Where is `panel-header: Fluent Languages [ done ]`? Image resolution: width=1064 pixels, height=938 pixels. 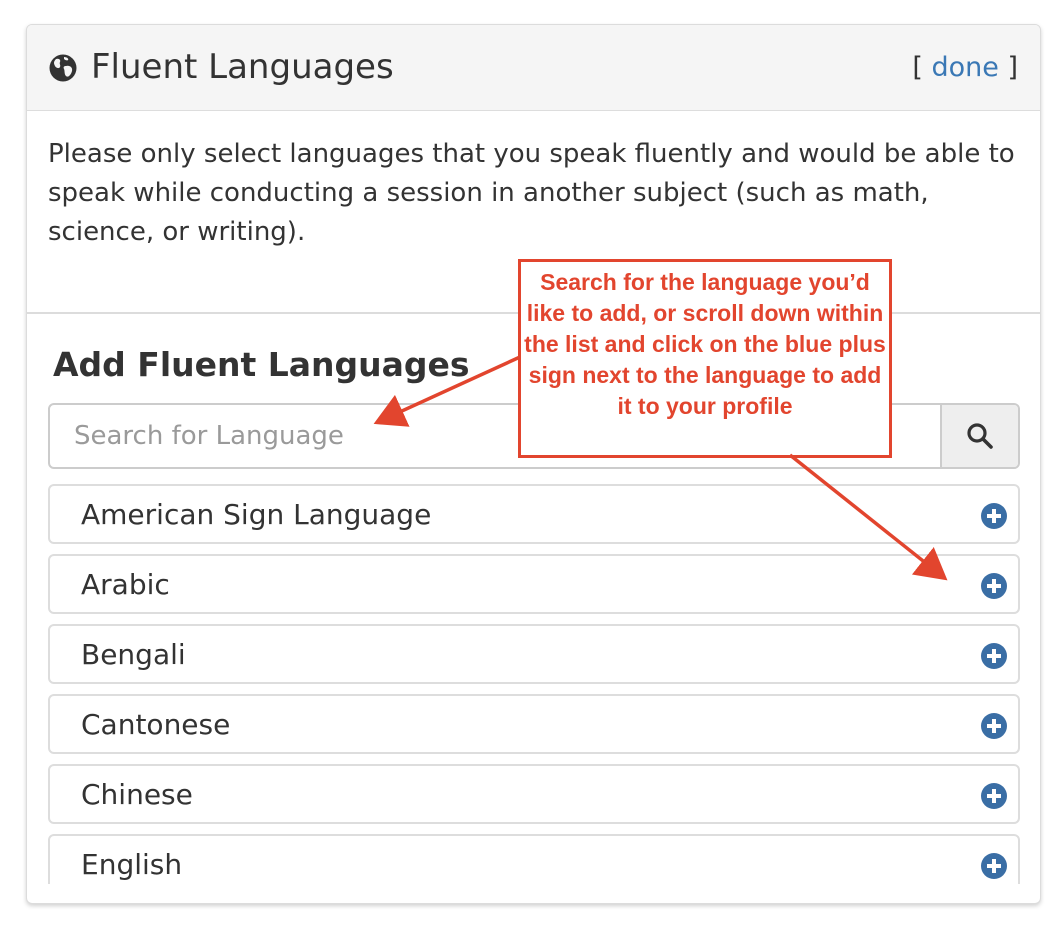
panel-header: Fluent Languages [ done ] is located at coordinates (533, 68).